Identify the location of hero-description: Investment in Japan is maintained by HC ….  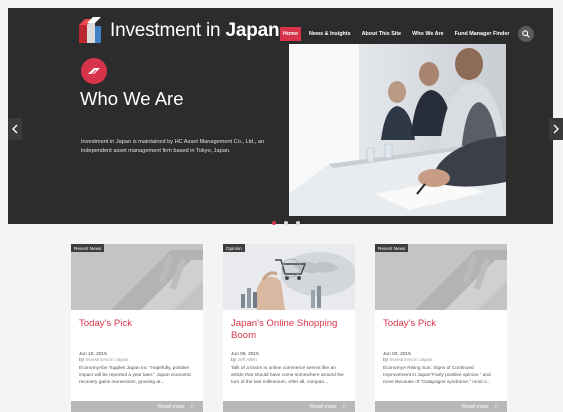
(173, 146).